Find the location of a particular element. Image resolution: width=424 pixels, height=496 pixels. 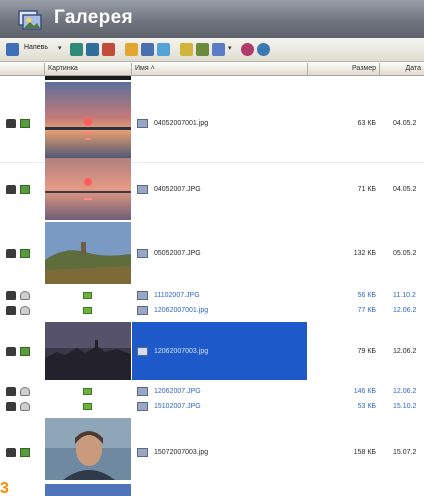

table-row: 12062007001.jpg 77 КБ 12.06.2 is located at coordinates (212, 310).